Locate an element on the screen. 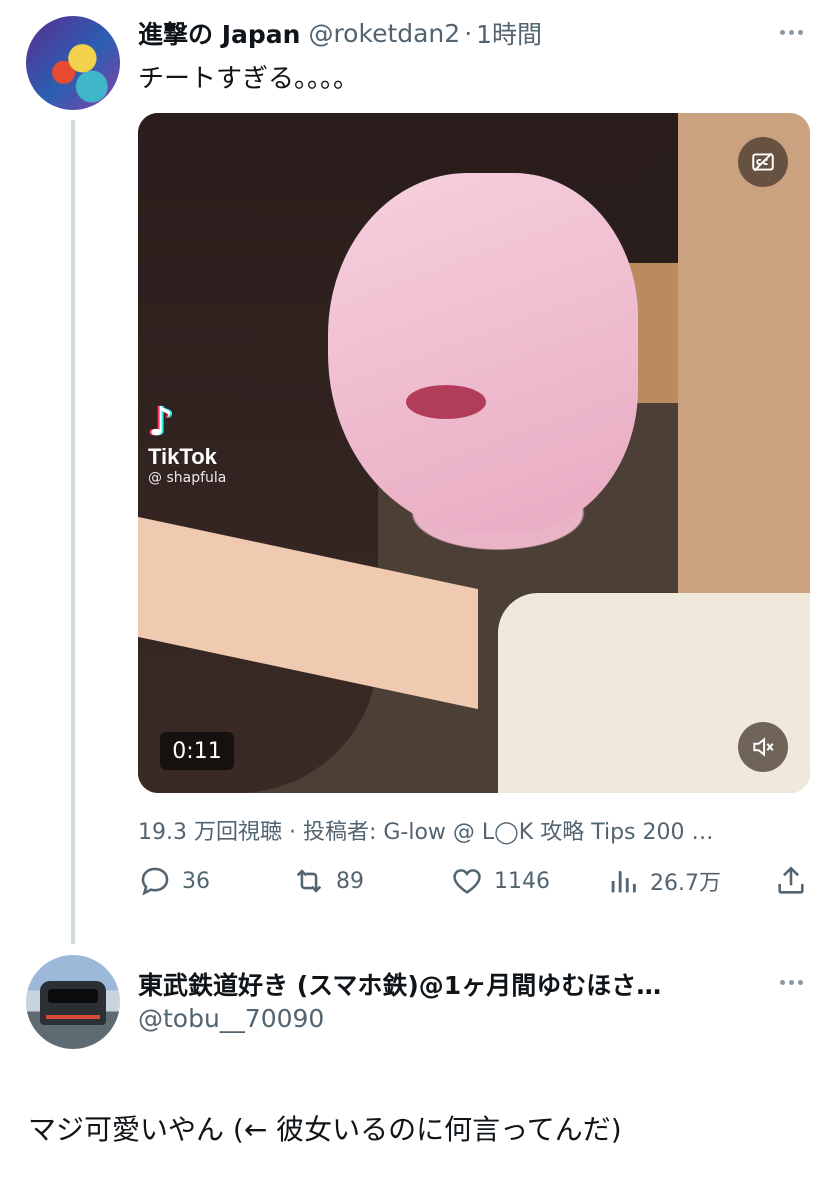 This screenshot has width=836, height=1200. share-icon is located at coordinates (791, 880).